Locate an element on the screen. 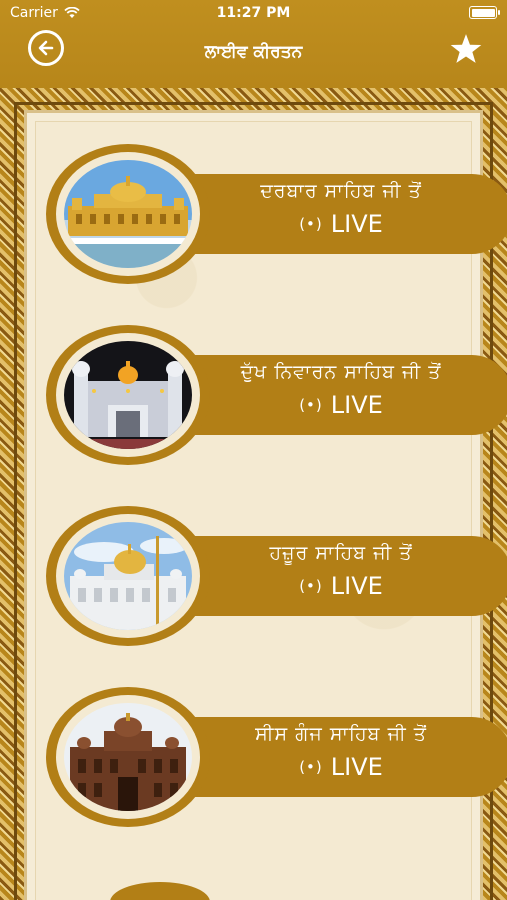  status-bar: Carrier 11:27 PM is located at coordinates (253, 13).